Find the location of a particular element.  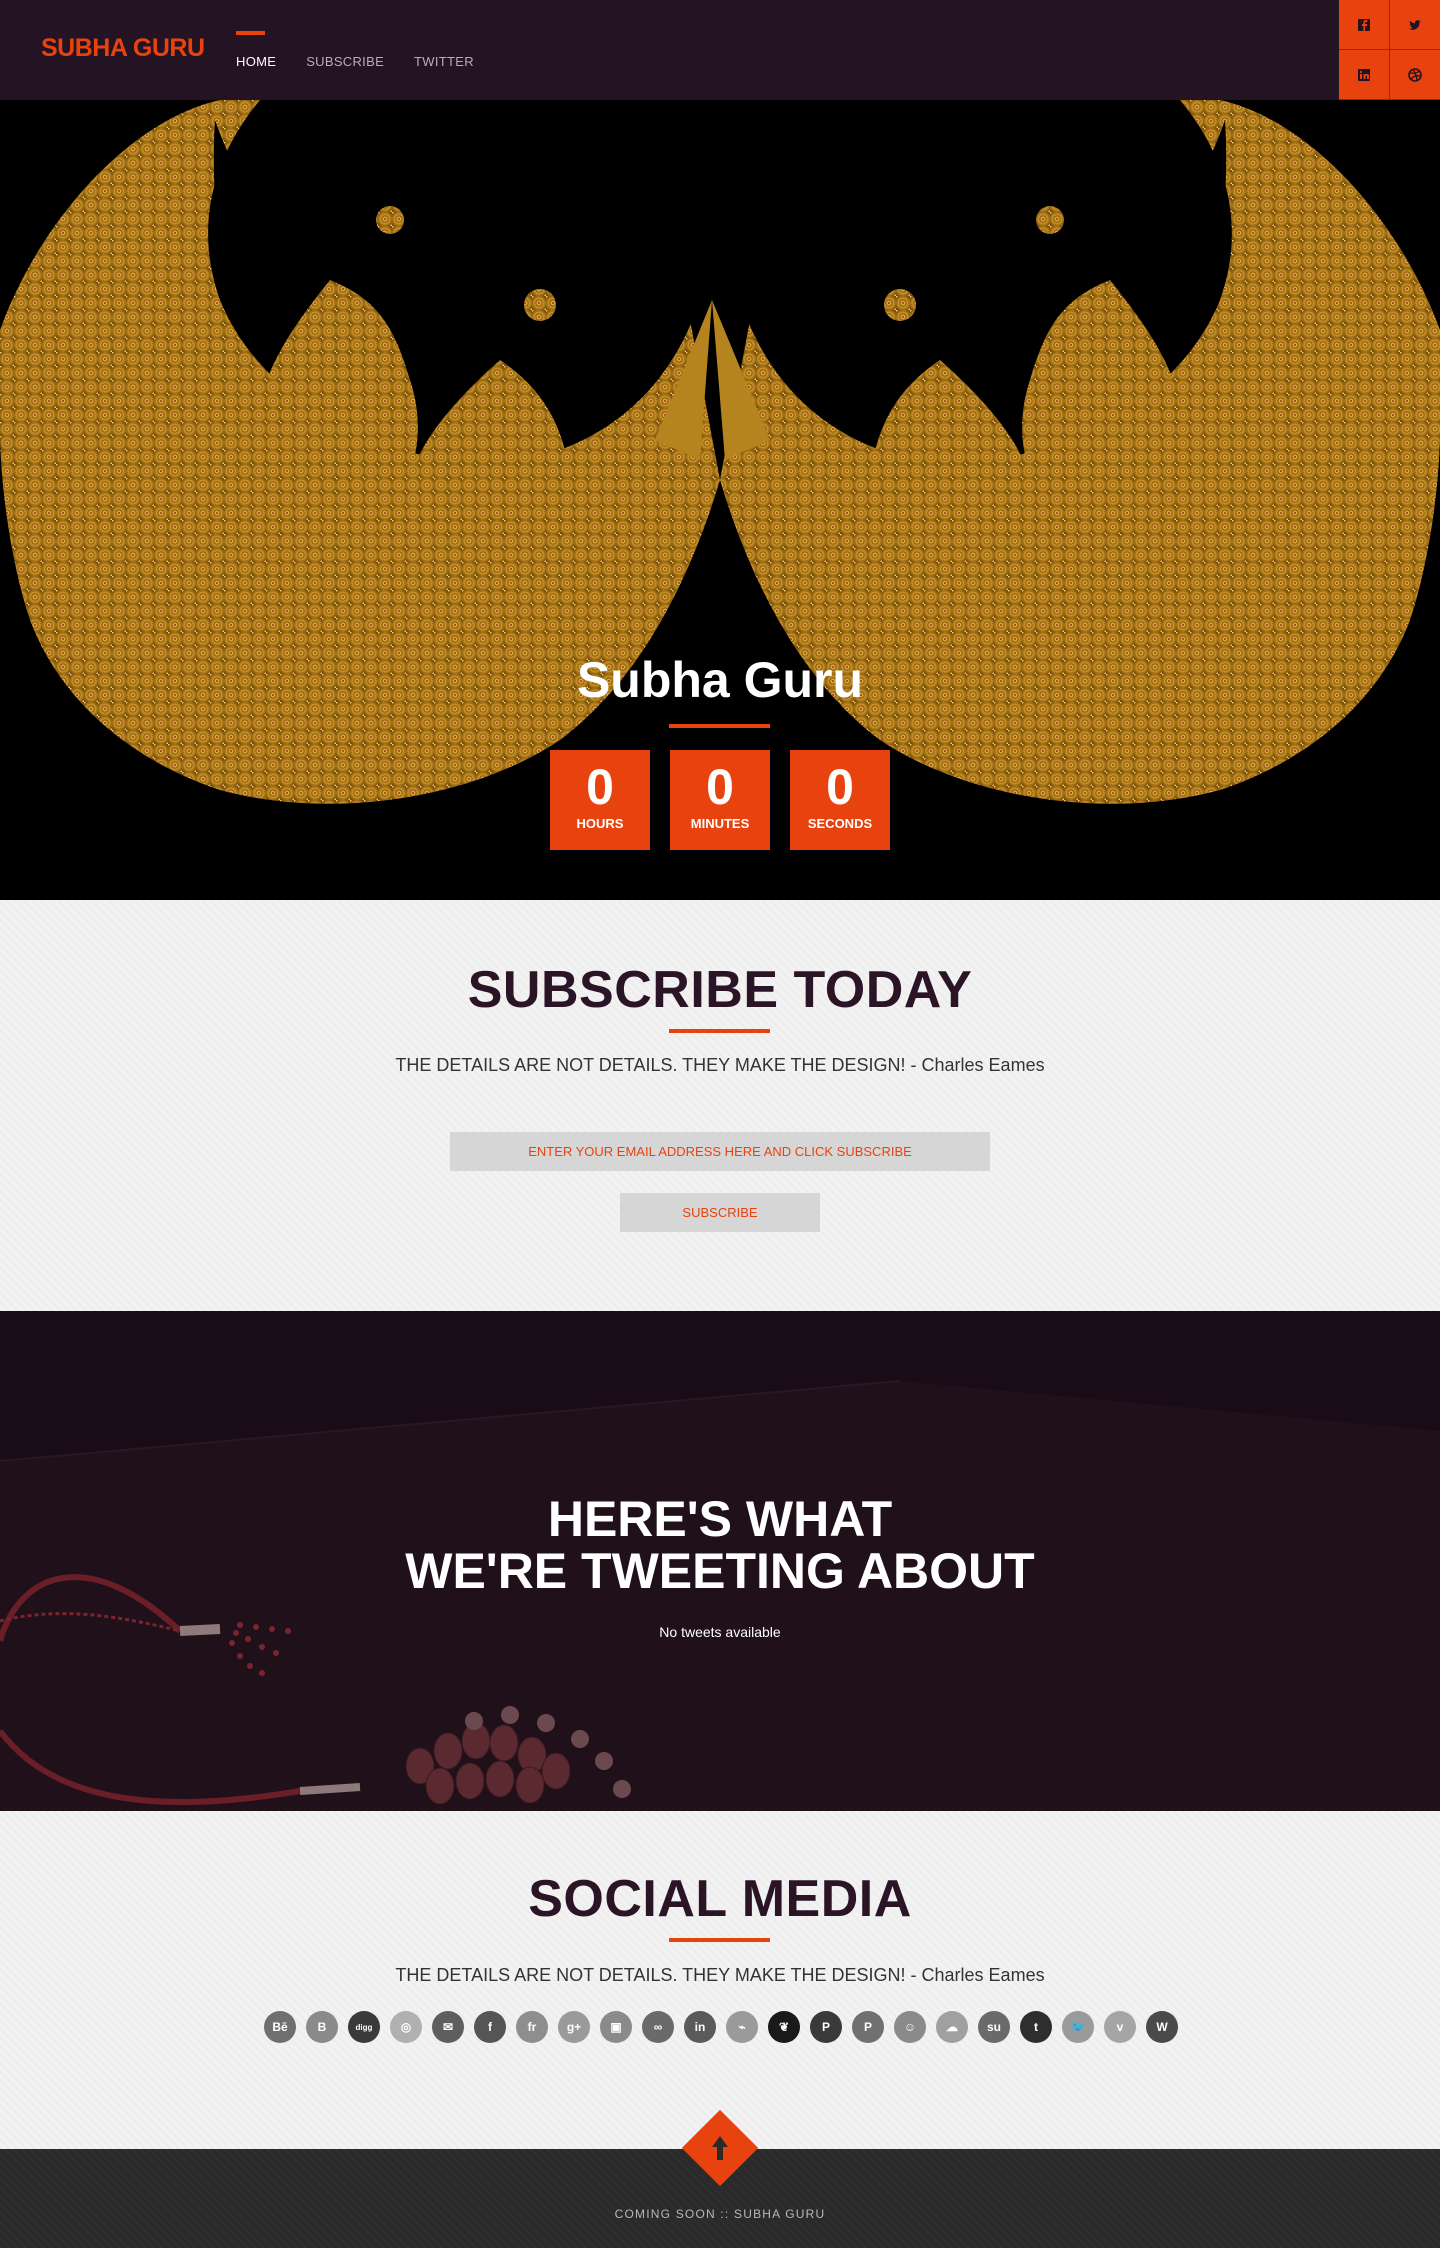

nav-subscribe: SUBSCRIBE is located at coordinates (345, 50).